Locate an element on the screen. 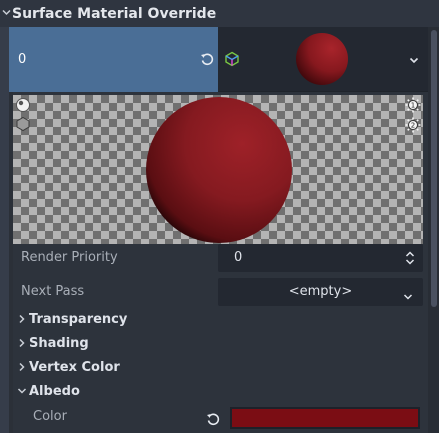 Image resolution: width=439 pixels, height=433 pixels. next-pass-value: <empty> is located at coordinates (320, 291).